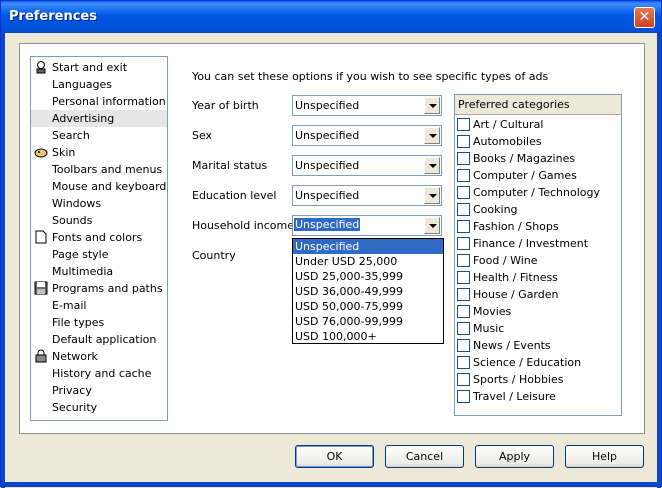  Describe the element at coordinates (528, 193) in the screenshot. I see `category-item: Computer / Technology` at that location.